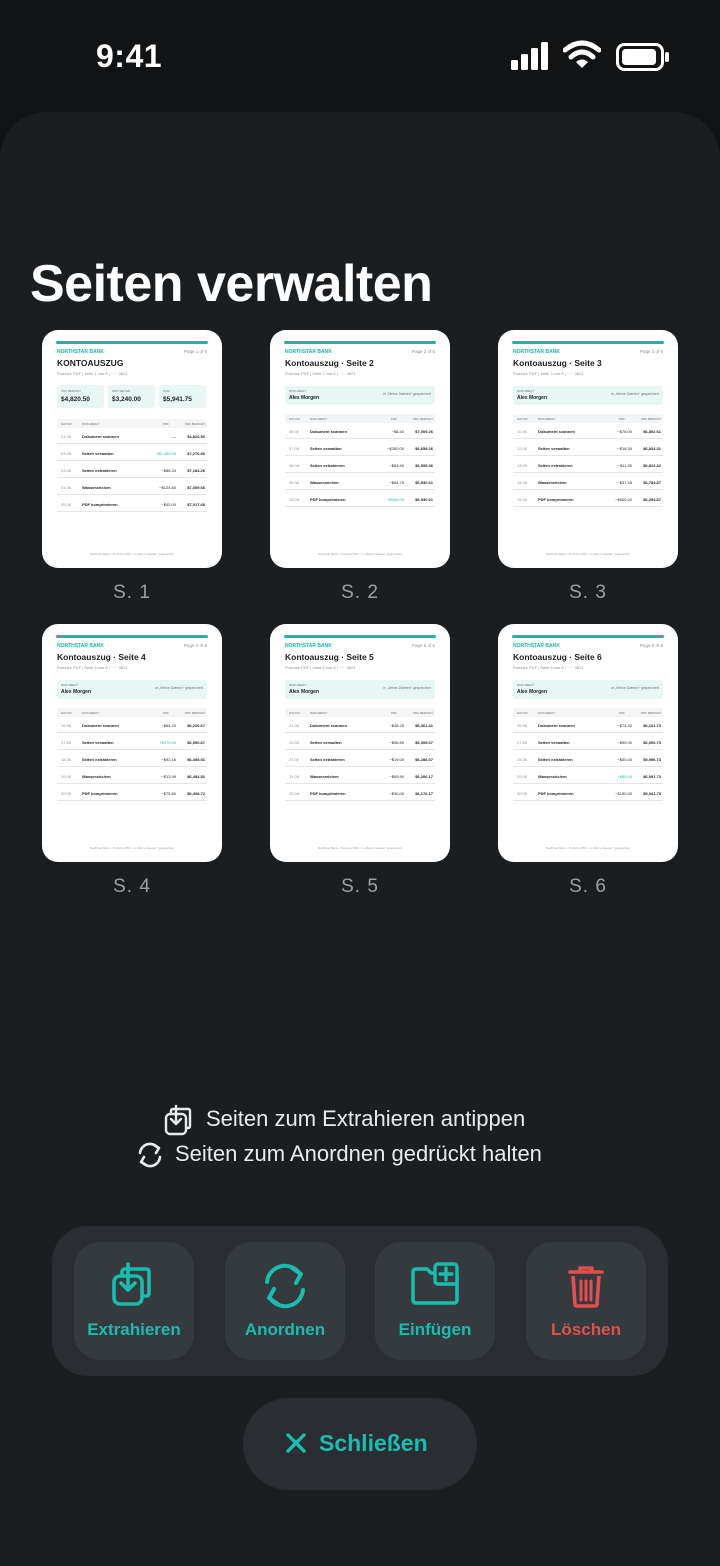  I want to click on row-balance: $6,176.17, so click(424, 793).